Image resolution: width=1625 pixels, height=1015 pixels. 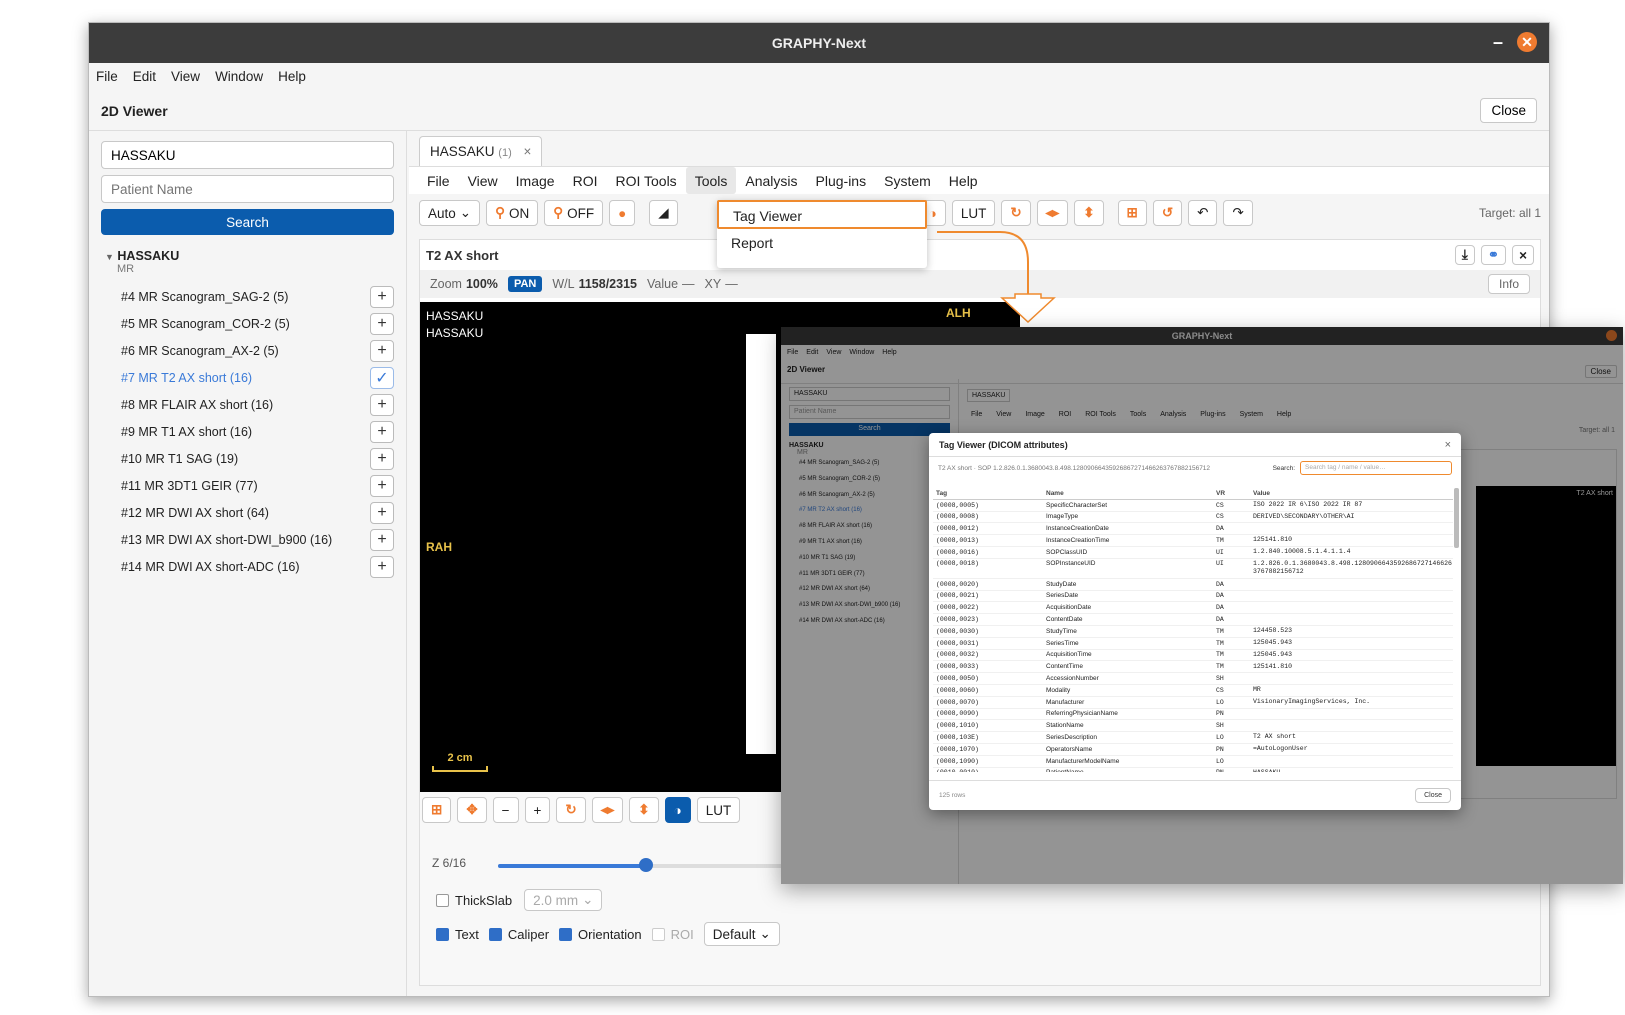 What do you see at coordinates (247, 512) in the screenshot?
I see `list-item: #12 MR DWI AX short (64) +` at bounding box center [247, 512].